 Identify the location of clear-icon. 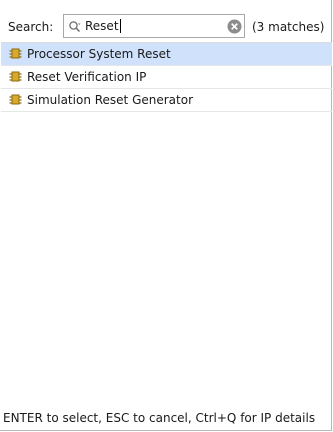
(234, 26).